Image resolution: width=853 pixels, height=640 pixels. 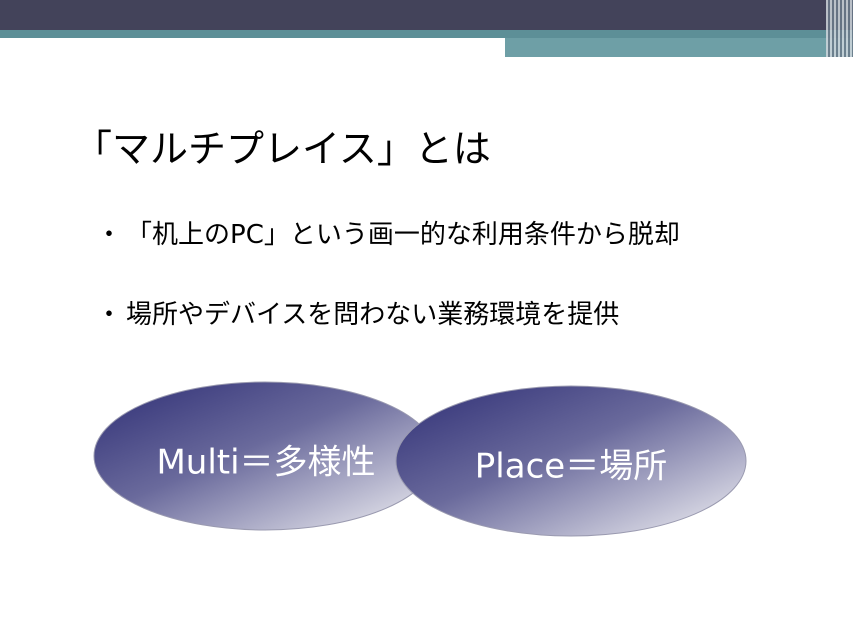 I want to click on header-dark-band, so click(x=426, y=15).